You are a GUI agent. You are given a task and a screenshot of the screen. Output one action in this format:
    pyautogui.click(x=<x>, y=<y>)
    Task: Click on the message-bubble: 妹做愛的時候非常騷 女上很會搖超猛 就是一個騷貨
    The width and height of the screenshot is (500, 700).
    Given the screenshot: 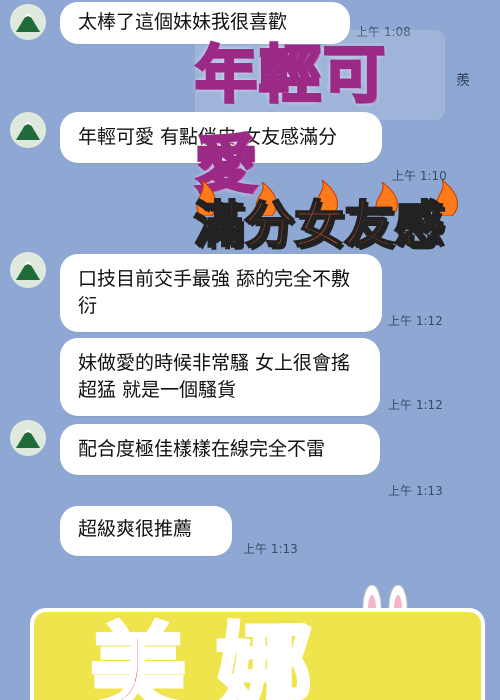 What is the action you would take?
    pyautogui.click(x=220, y=377)
    